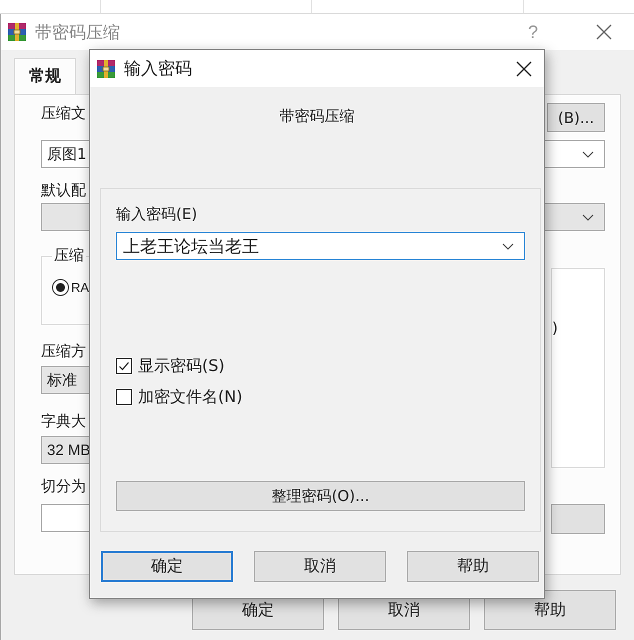 Image resolution: width=634 pixels, height=640 pixels. What do you see at coordinates (77, 33) in the screenshot?
I see `window-title: 带密码压缩` at bounding box center [77, 33].